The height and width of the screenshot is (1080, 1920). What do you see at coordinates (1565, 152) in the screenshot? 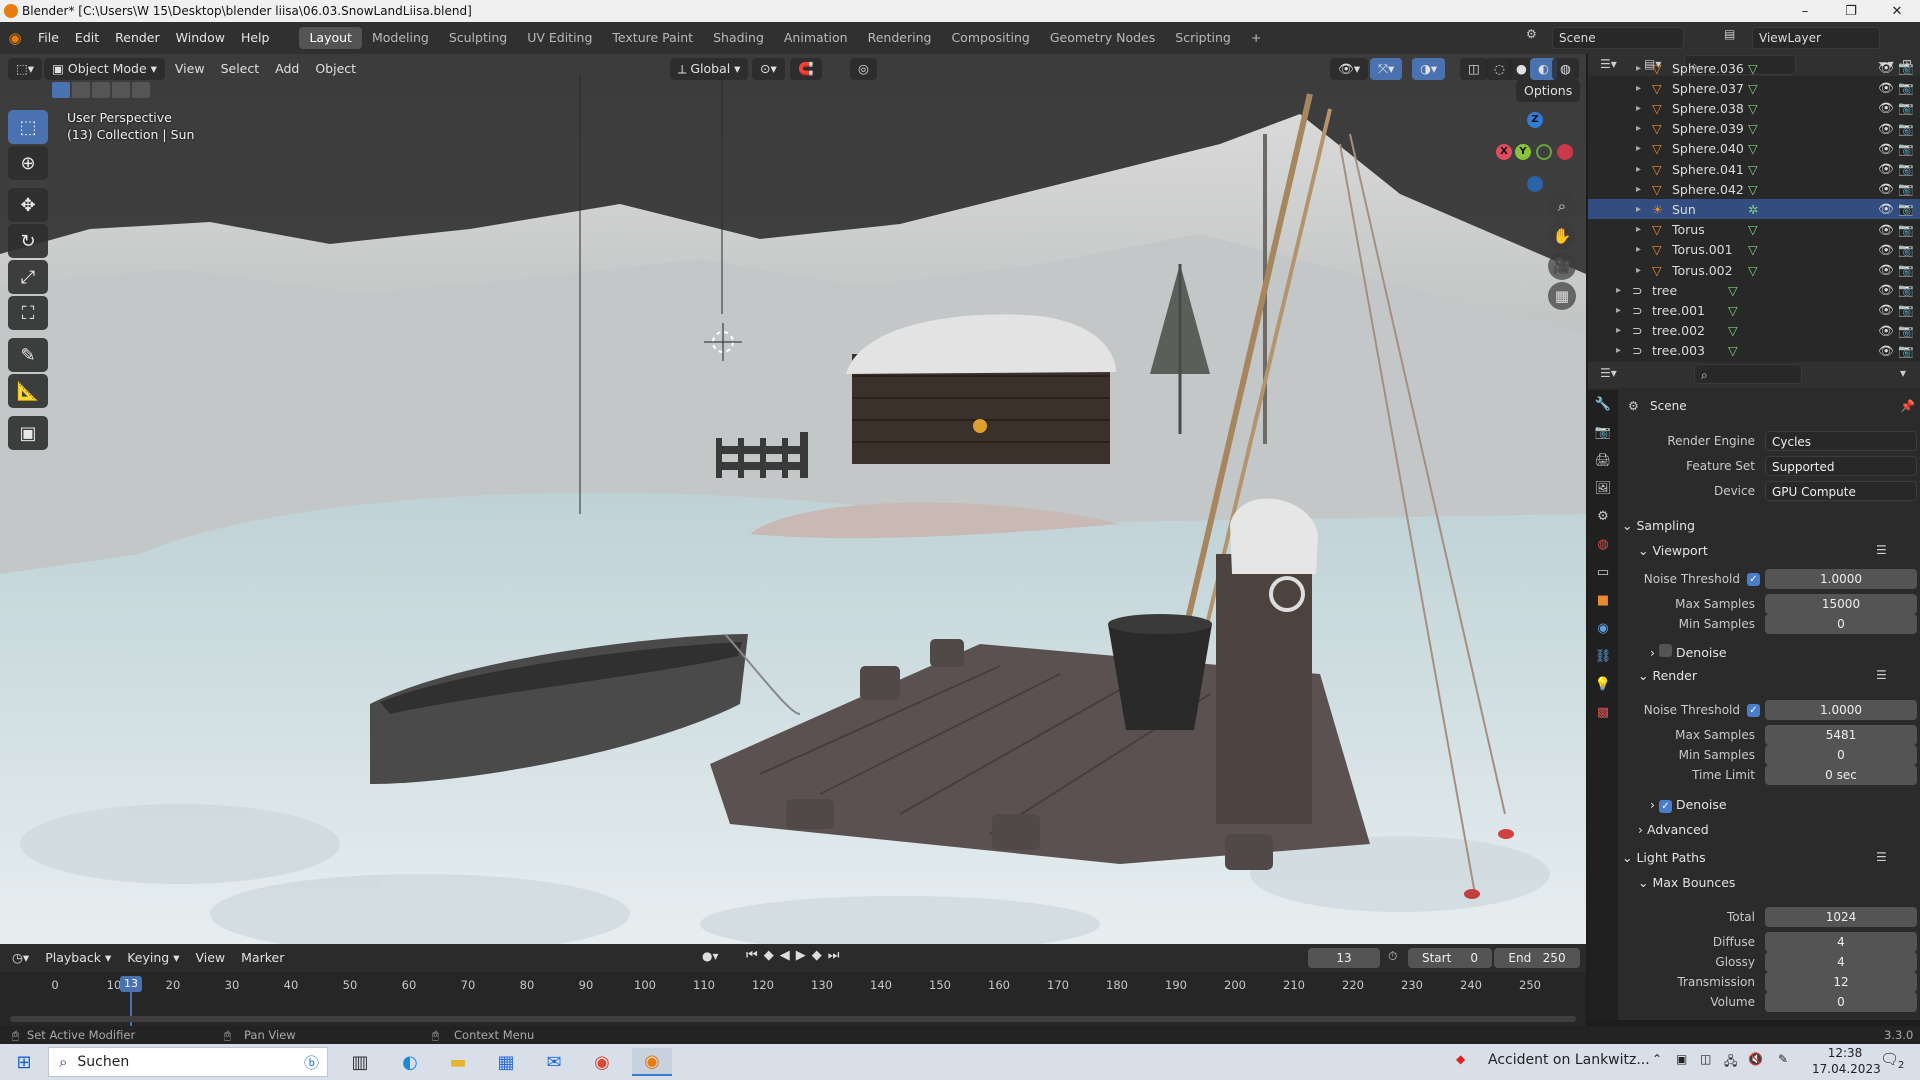
I see `gizmo-neg-x-axis` at bounding box center [1565, 152].